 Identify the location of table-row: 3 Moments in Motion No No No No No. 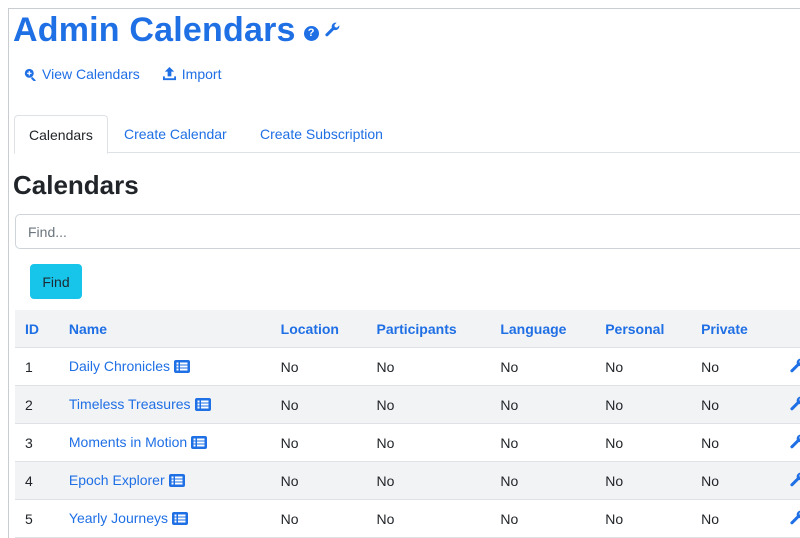
(407, 442).